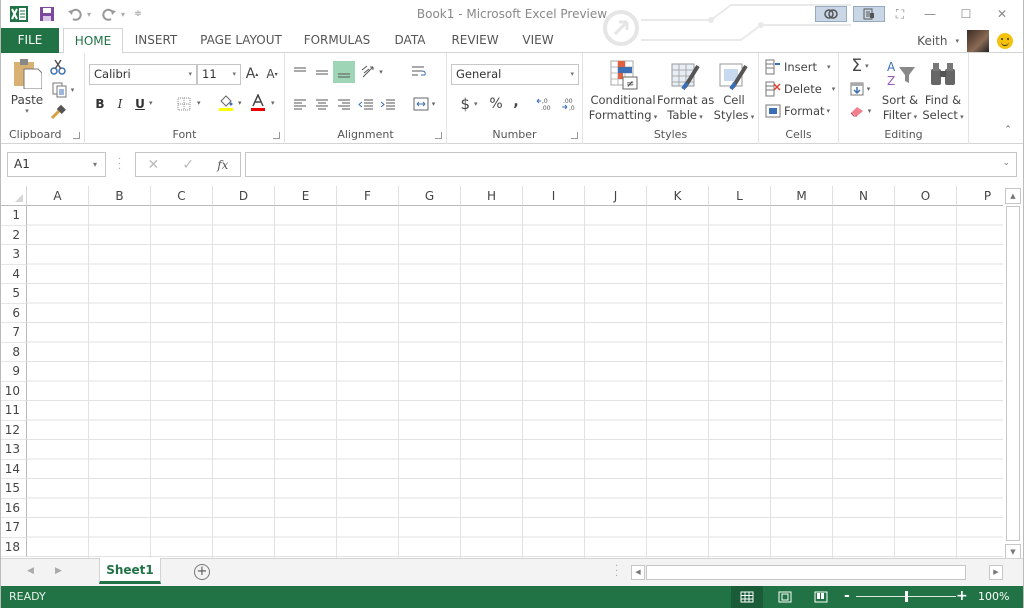  What do you see at coordinates (368, 196) in the screenshot?
I see `column-header-f: F` at bounding box center [368, 196].